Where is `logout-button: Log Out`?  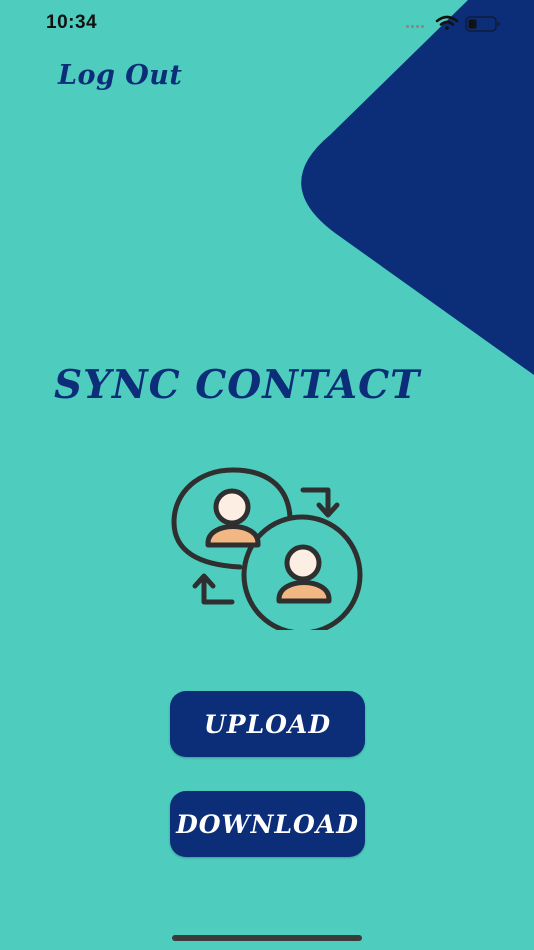 logout-button: Log Out is located at coordinates (120, 75).